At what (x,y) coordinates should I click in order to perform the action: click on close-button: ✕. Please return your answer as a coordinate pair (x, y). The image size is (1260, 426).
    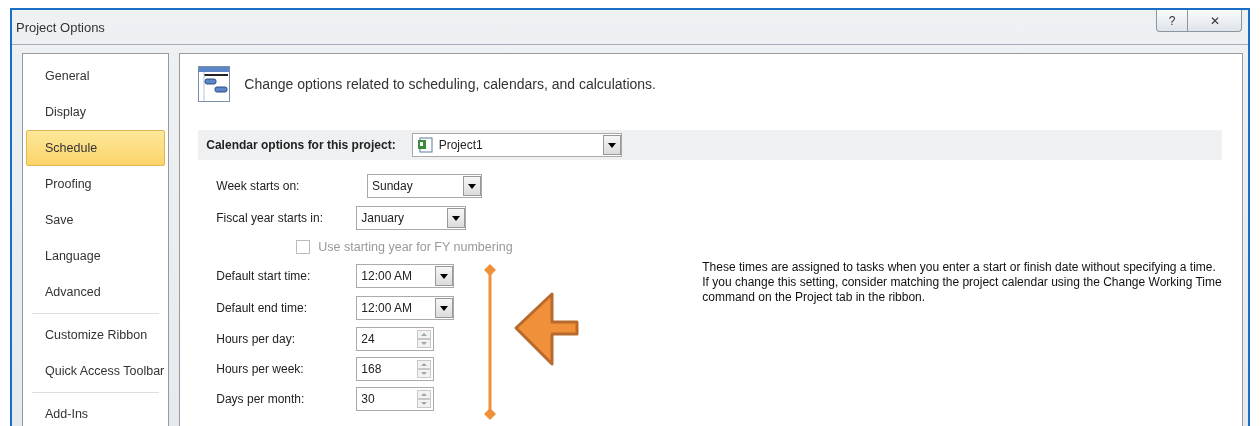
    Looking at the image, I should click on (1215, 21).